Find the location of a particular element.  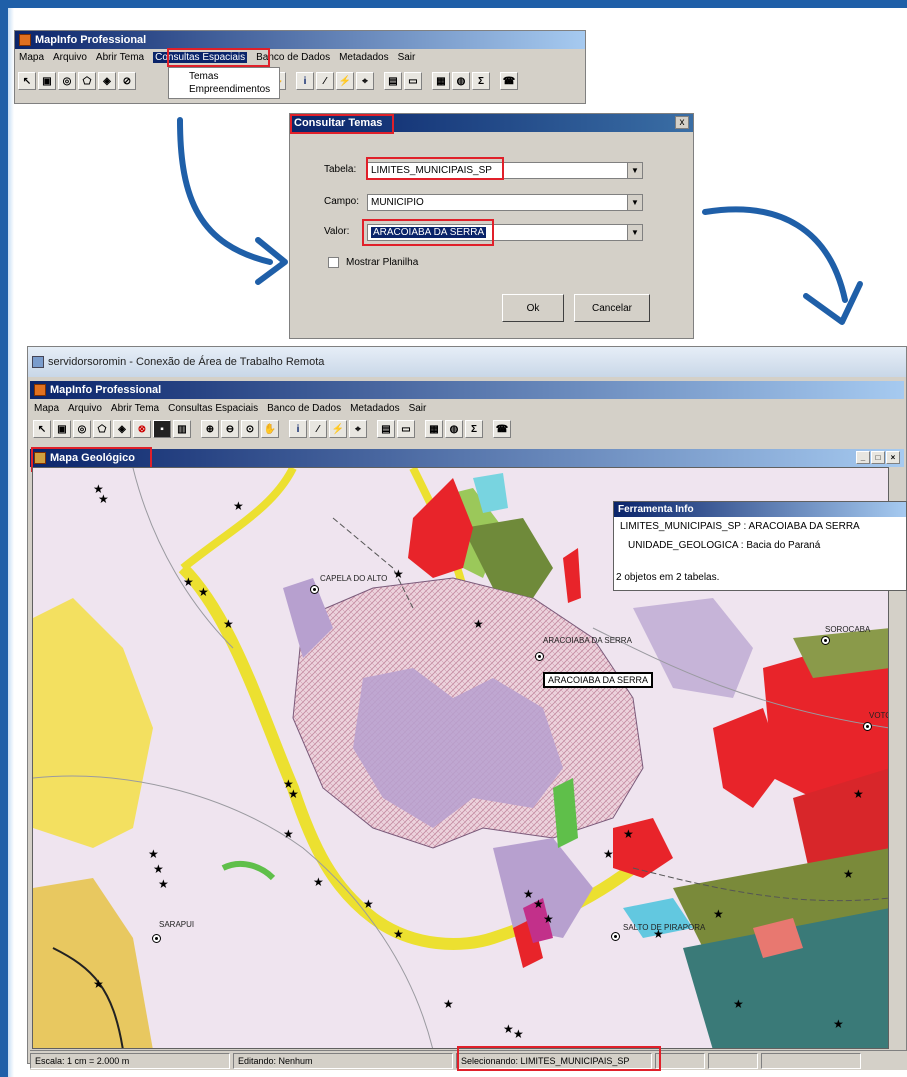

info-line-geologia: UNIDADE_GEOLOGICA : Bacia do Paraná is located at coordinates (724, 545).